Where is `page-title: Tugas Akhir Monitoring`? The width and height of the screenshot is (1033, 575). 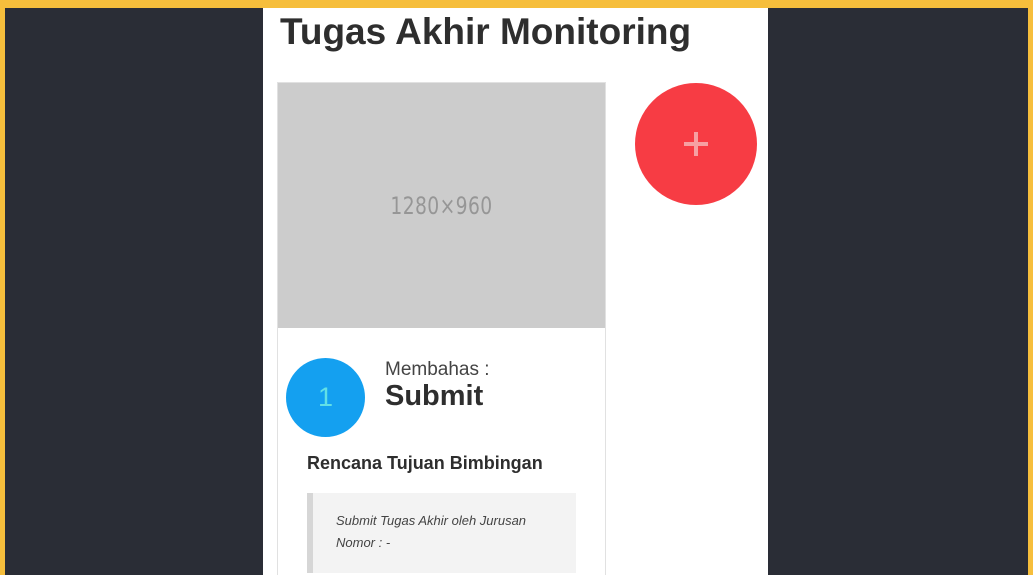
page-title: Tugas Akhir Monitoring is located at coordinates (486, 31).